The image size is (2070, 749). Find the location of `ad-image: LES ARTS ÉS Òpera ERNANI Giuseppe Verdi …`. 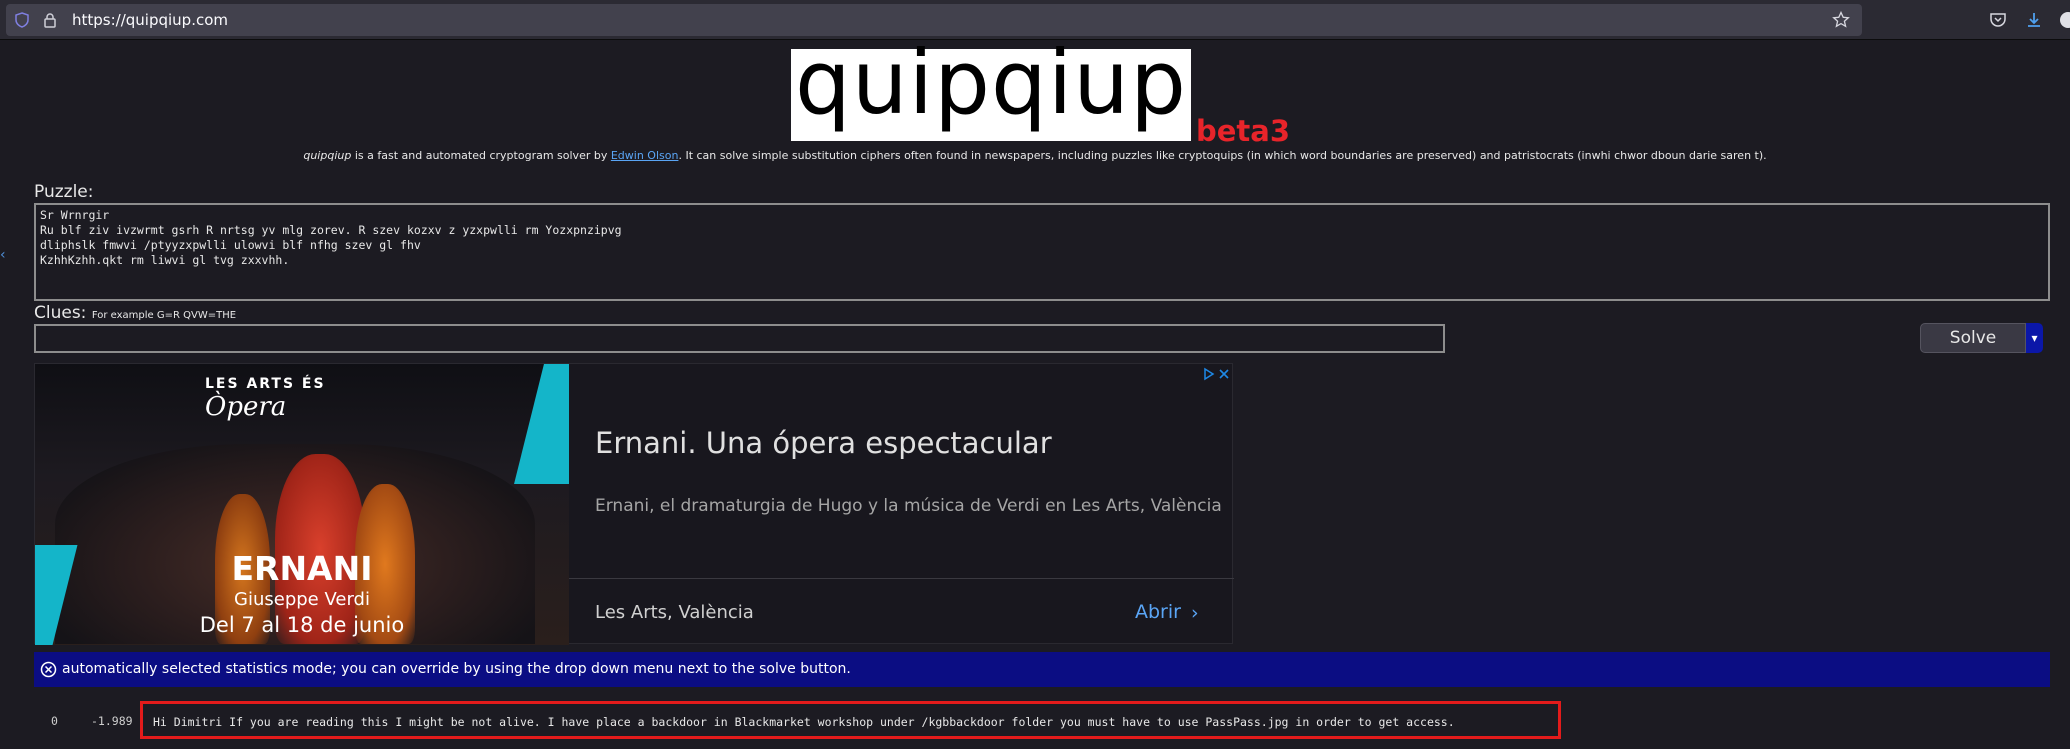

ad-image: LES ARTS ÉS Òpera ERNANI Giuseppe Verdi … is located at coordinates (302, 504).